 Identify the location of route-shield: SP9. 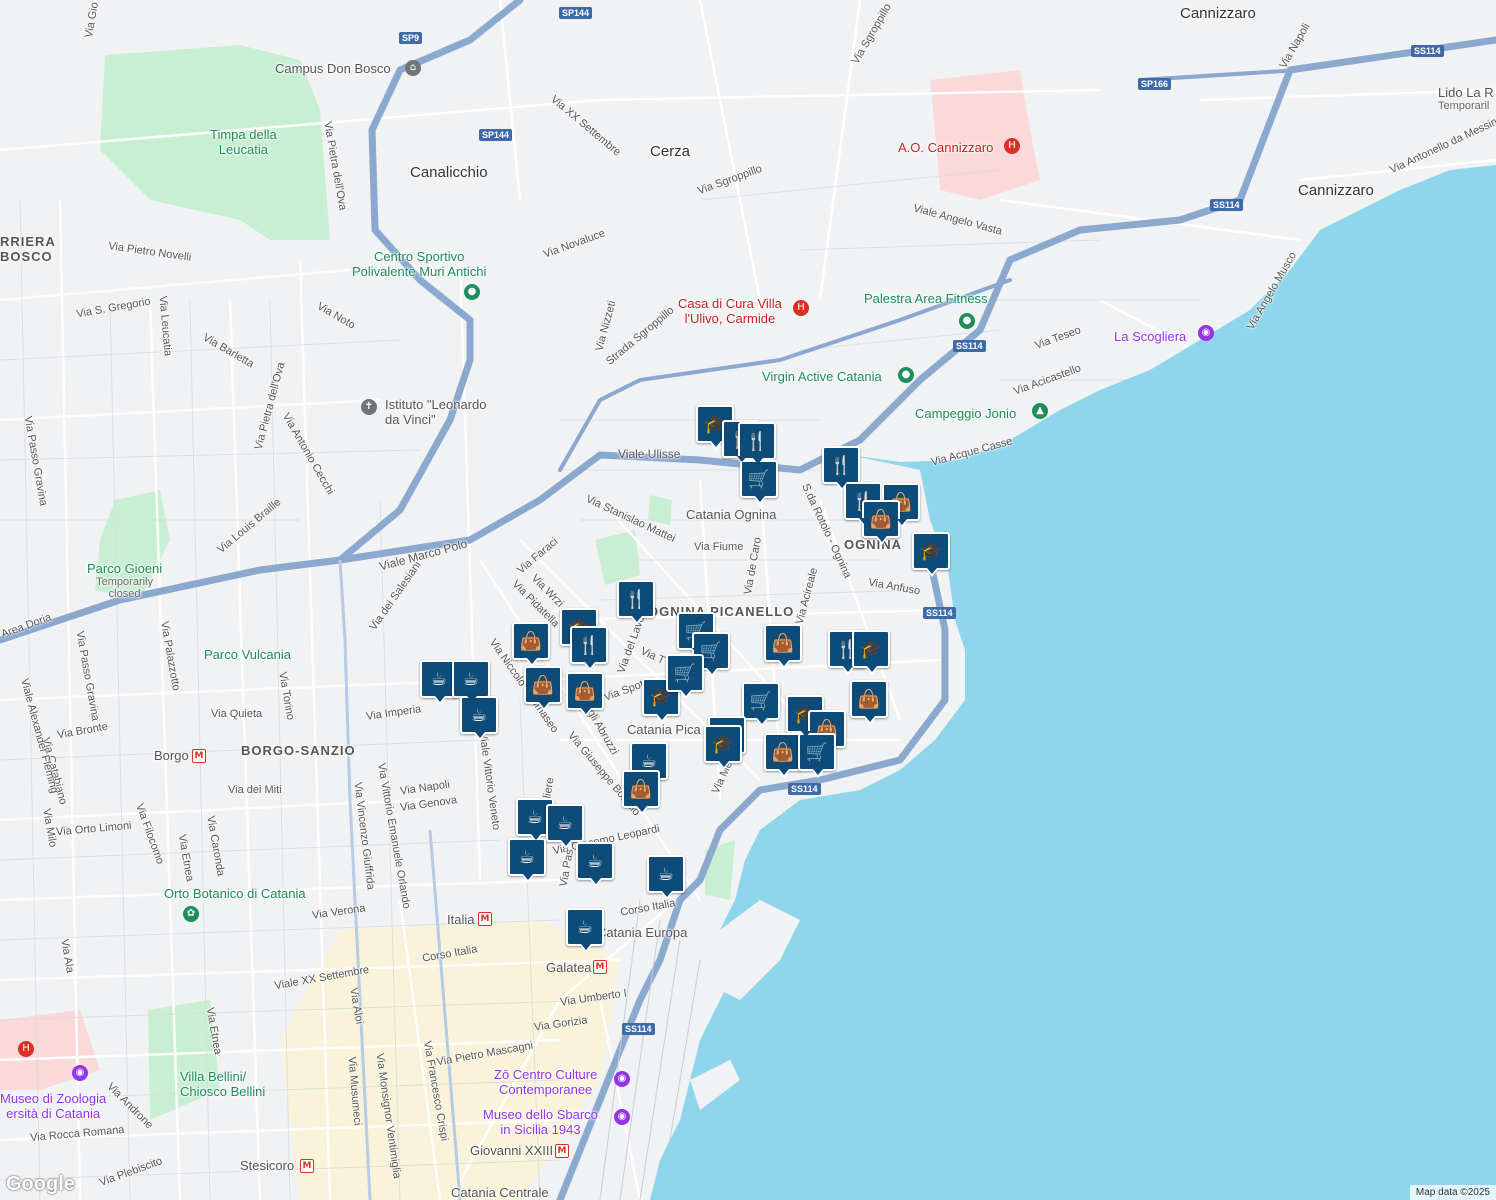
(411, 38).